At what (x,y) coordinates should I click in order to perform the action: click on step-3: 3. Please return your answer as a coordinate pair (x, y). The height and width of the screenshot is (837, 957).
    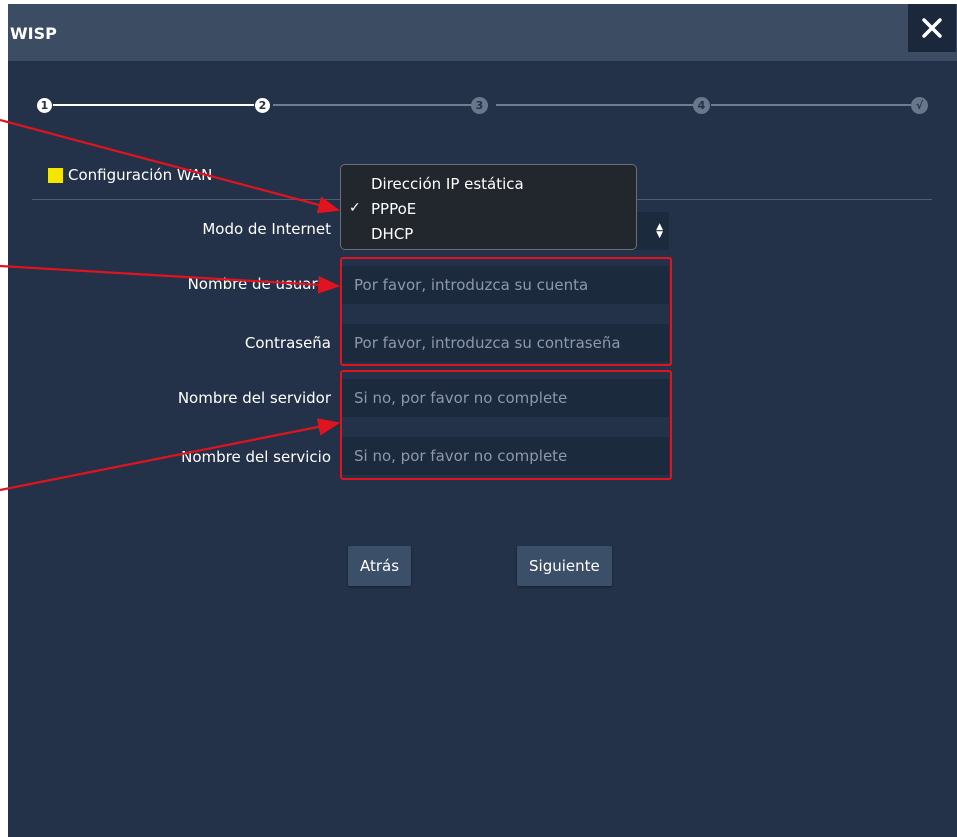
    Looking at the image, I should click on (479, 105).